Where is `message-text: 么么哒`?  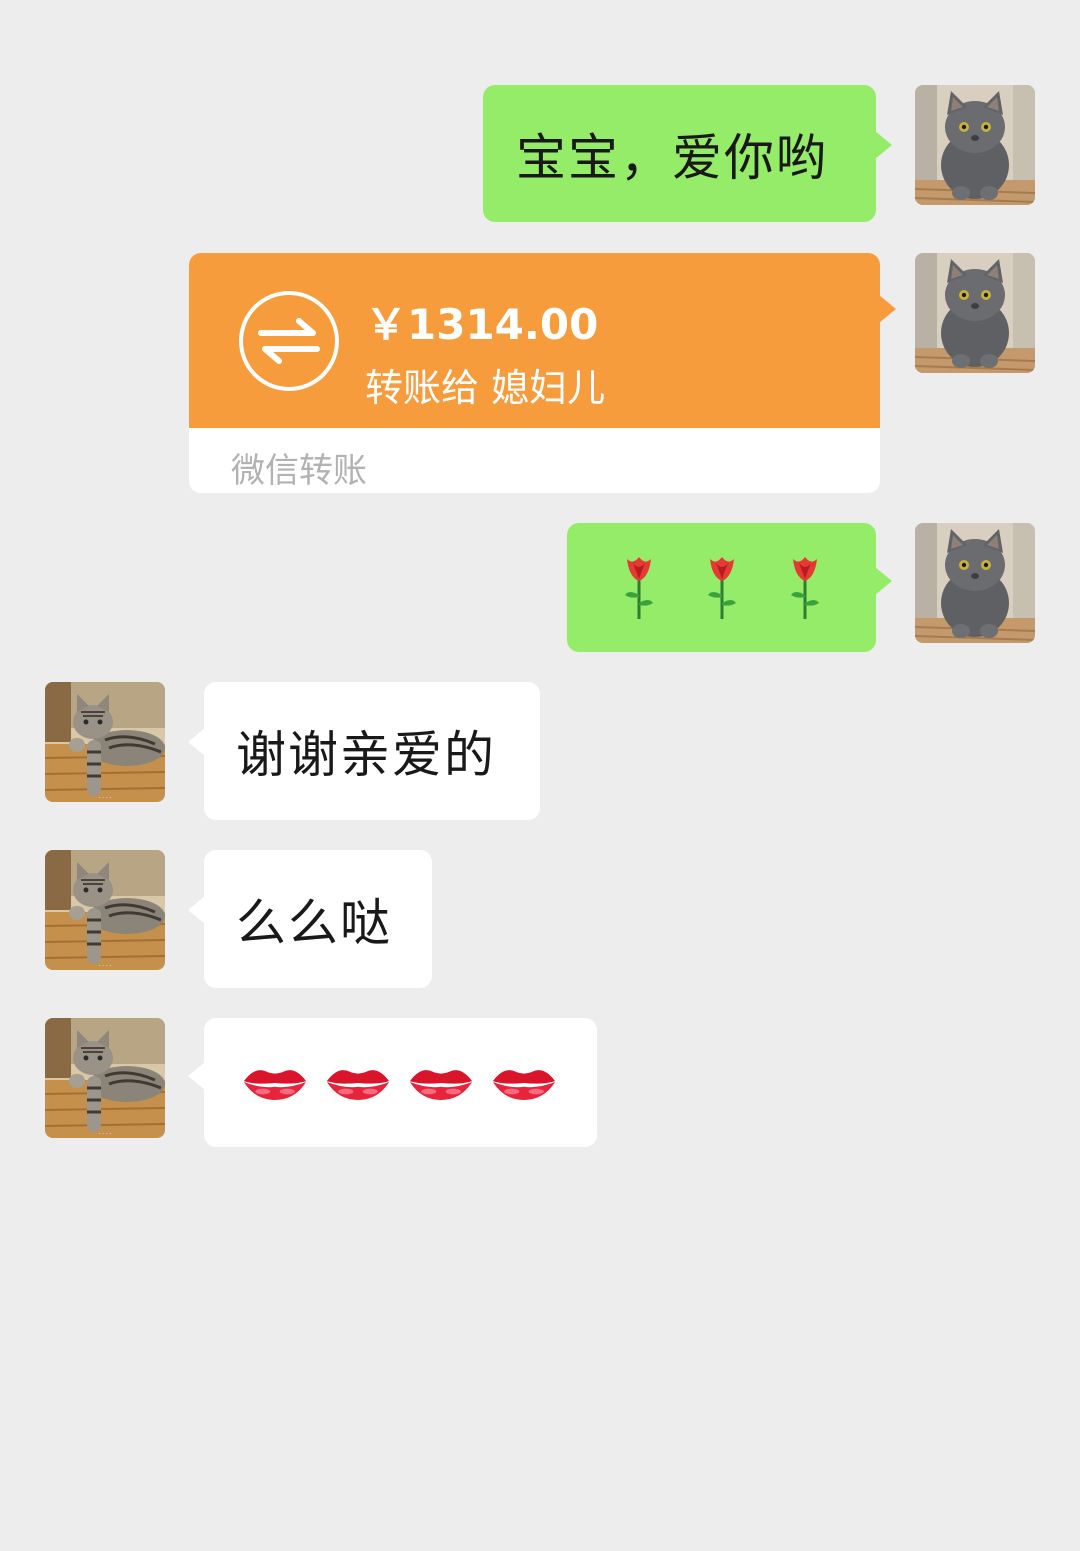 message-text: 么么哒 is located at coordinates (314, 923).